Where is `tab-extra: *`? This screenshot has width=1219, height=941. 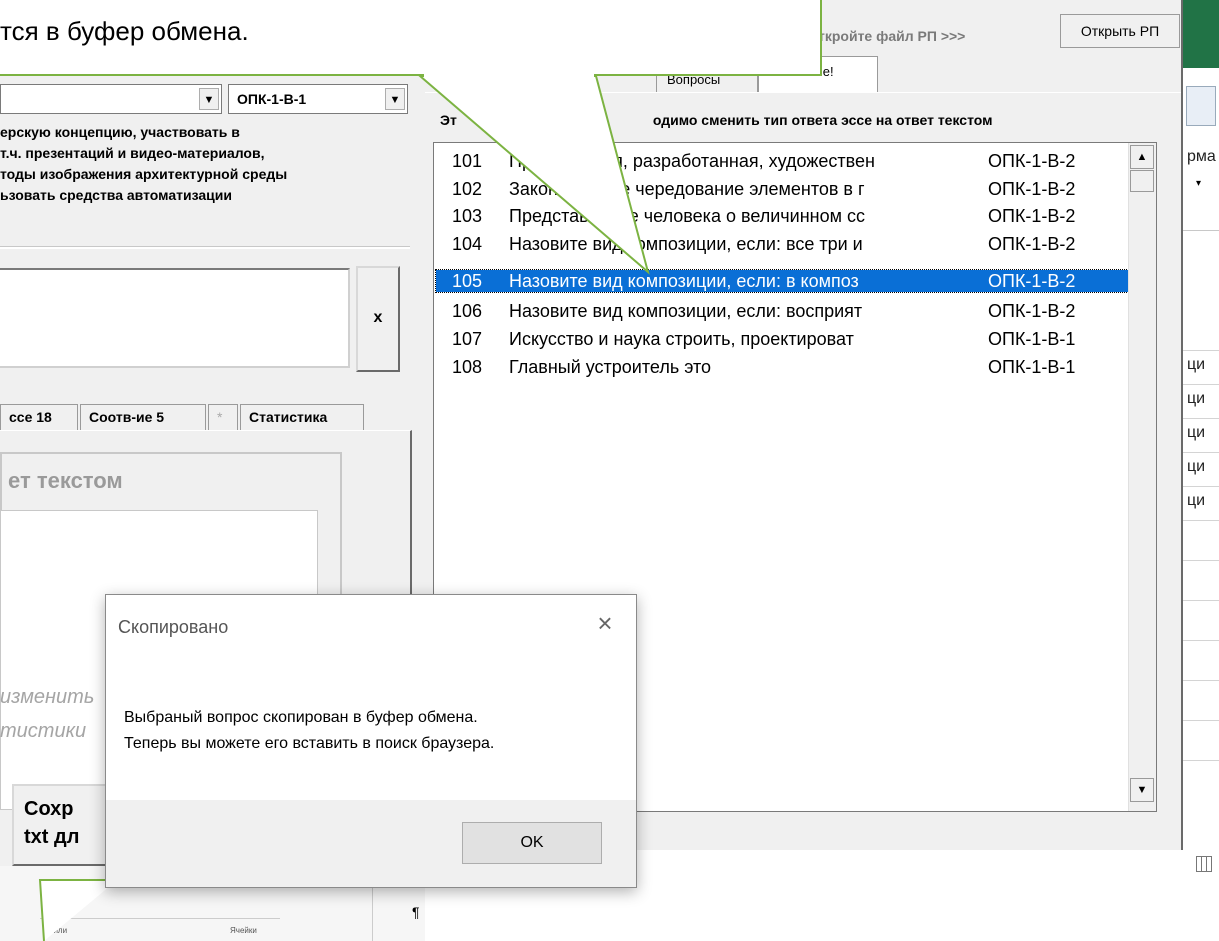
tab-extra: * is located at coordinates (223, 417).